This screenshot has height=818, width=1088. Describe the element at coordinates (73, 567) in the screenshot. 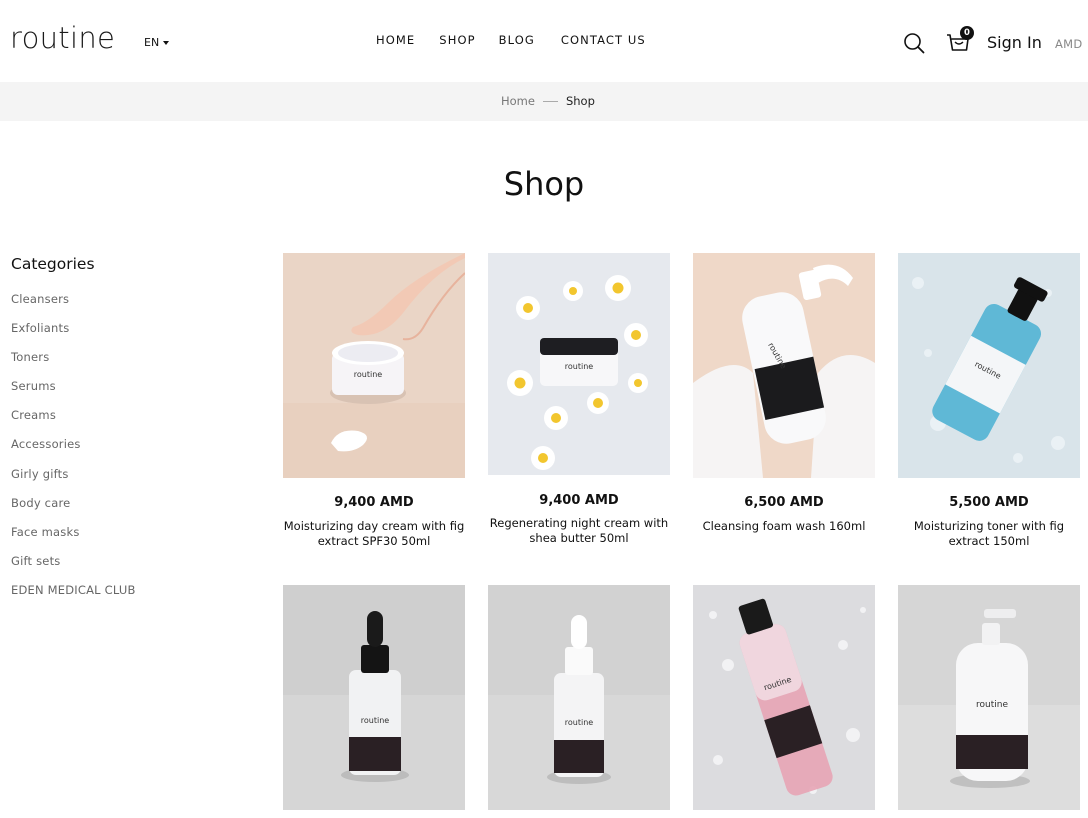

I see `category-gift-sets: Gift sets` at that location.